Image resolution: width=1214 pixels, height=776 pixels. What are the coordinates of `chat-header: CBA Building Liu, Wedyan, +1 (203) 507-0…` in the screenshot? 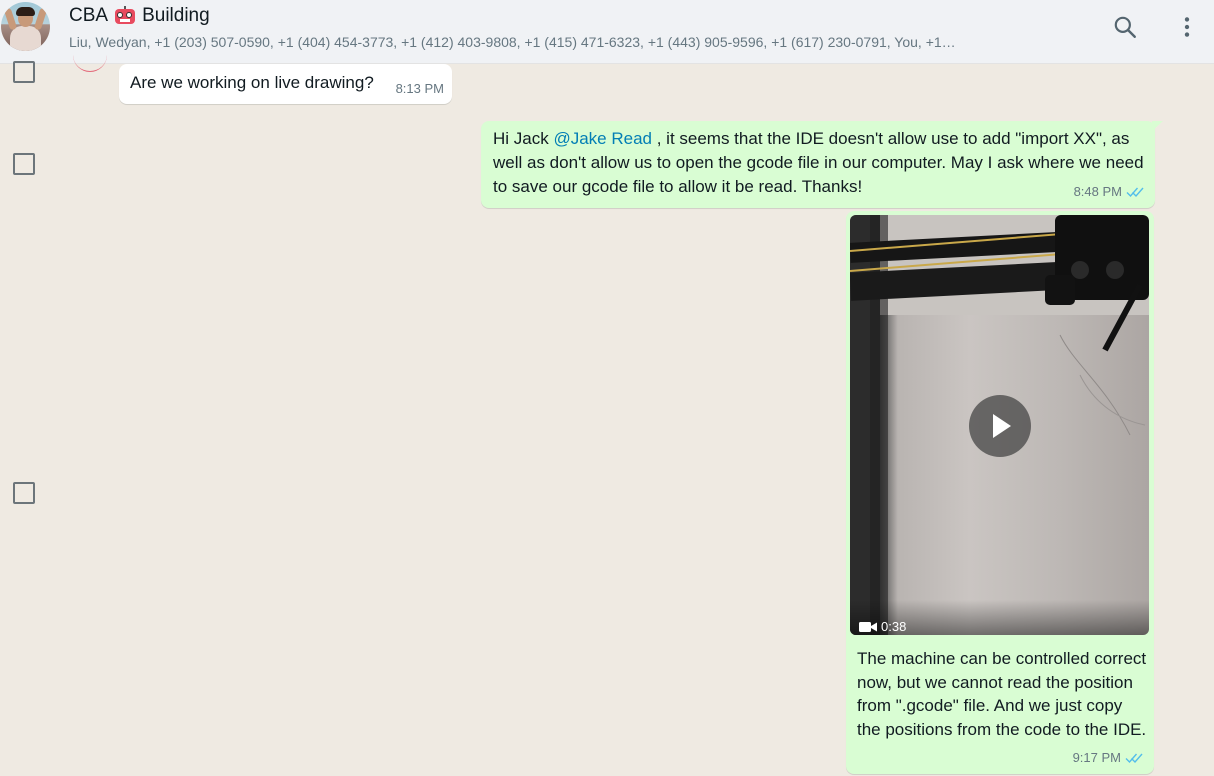 It's located at (607, 32).